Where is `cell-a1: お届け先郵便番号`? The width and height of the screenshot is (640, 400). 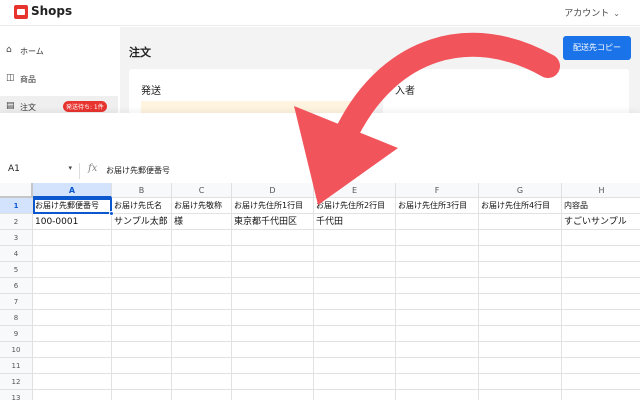
cell-a1: お届け先郵便番号 is located at coordinates (72, 206).